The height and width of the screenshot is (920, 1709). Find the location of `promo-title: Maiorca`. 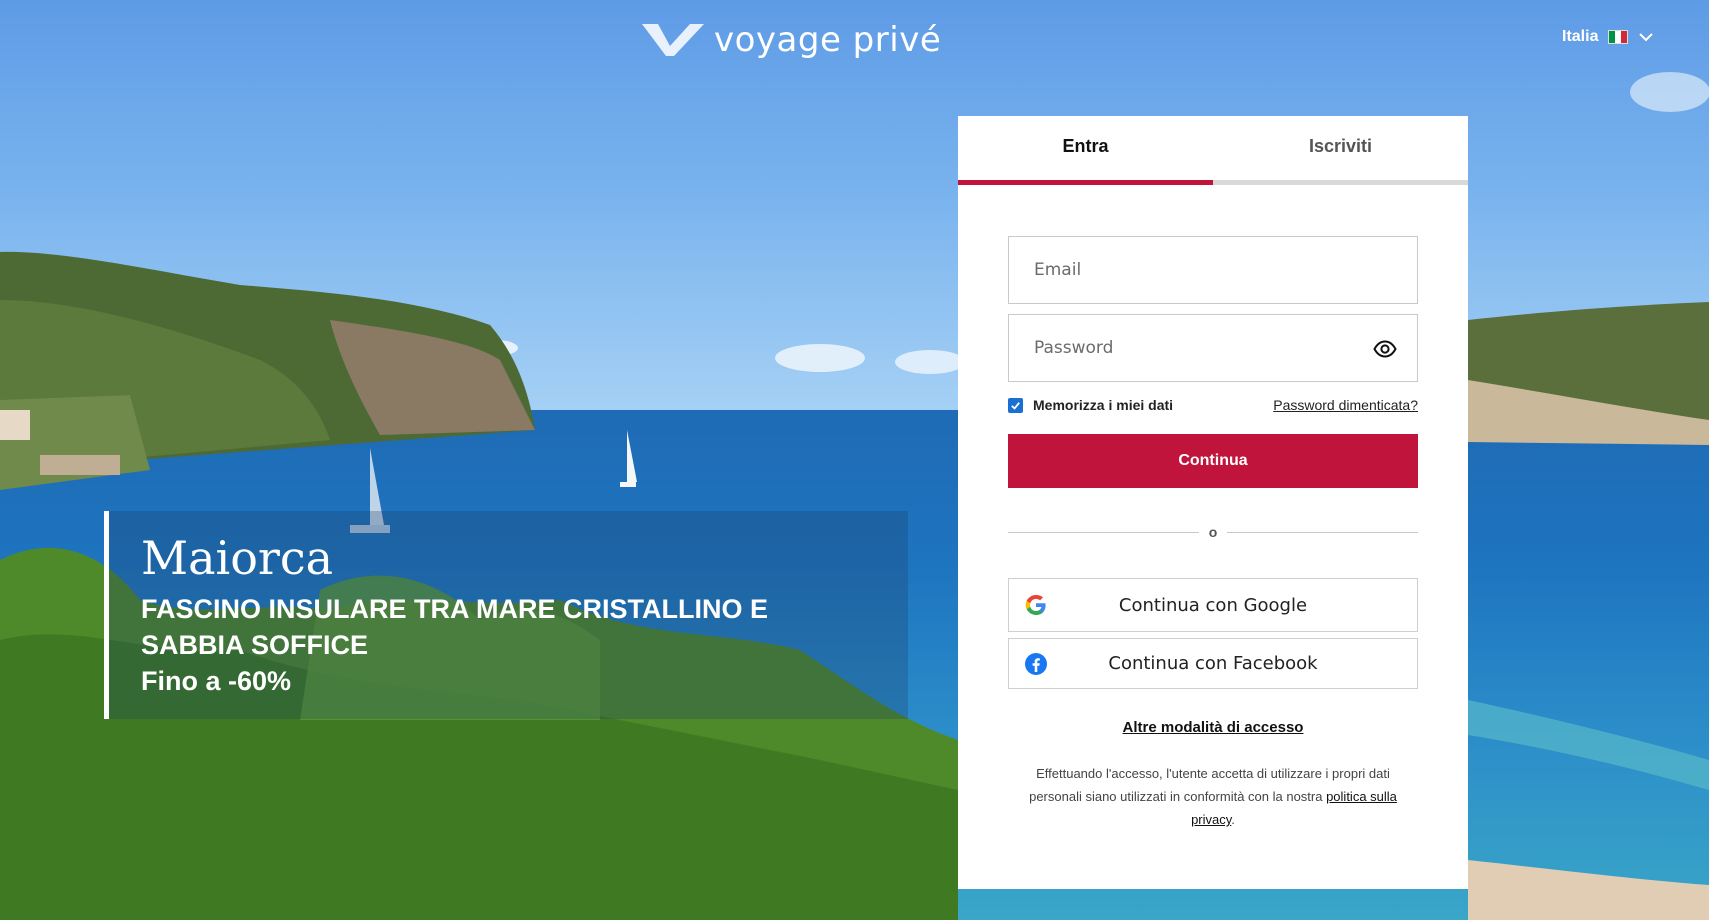

promo-title: Maiorca is located at coordinates (237, 558).